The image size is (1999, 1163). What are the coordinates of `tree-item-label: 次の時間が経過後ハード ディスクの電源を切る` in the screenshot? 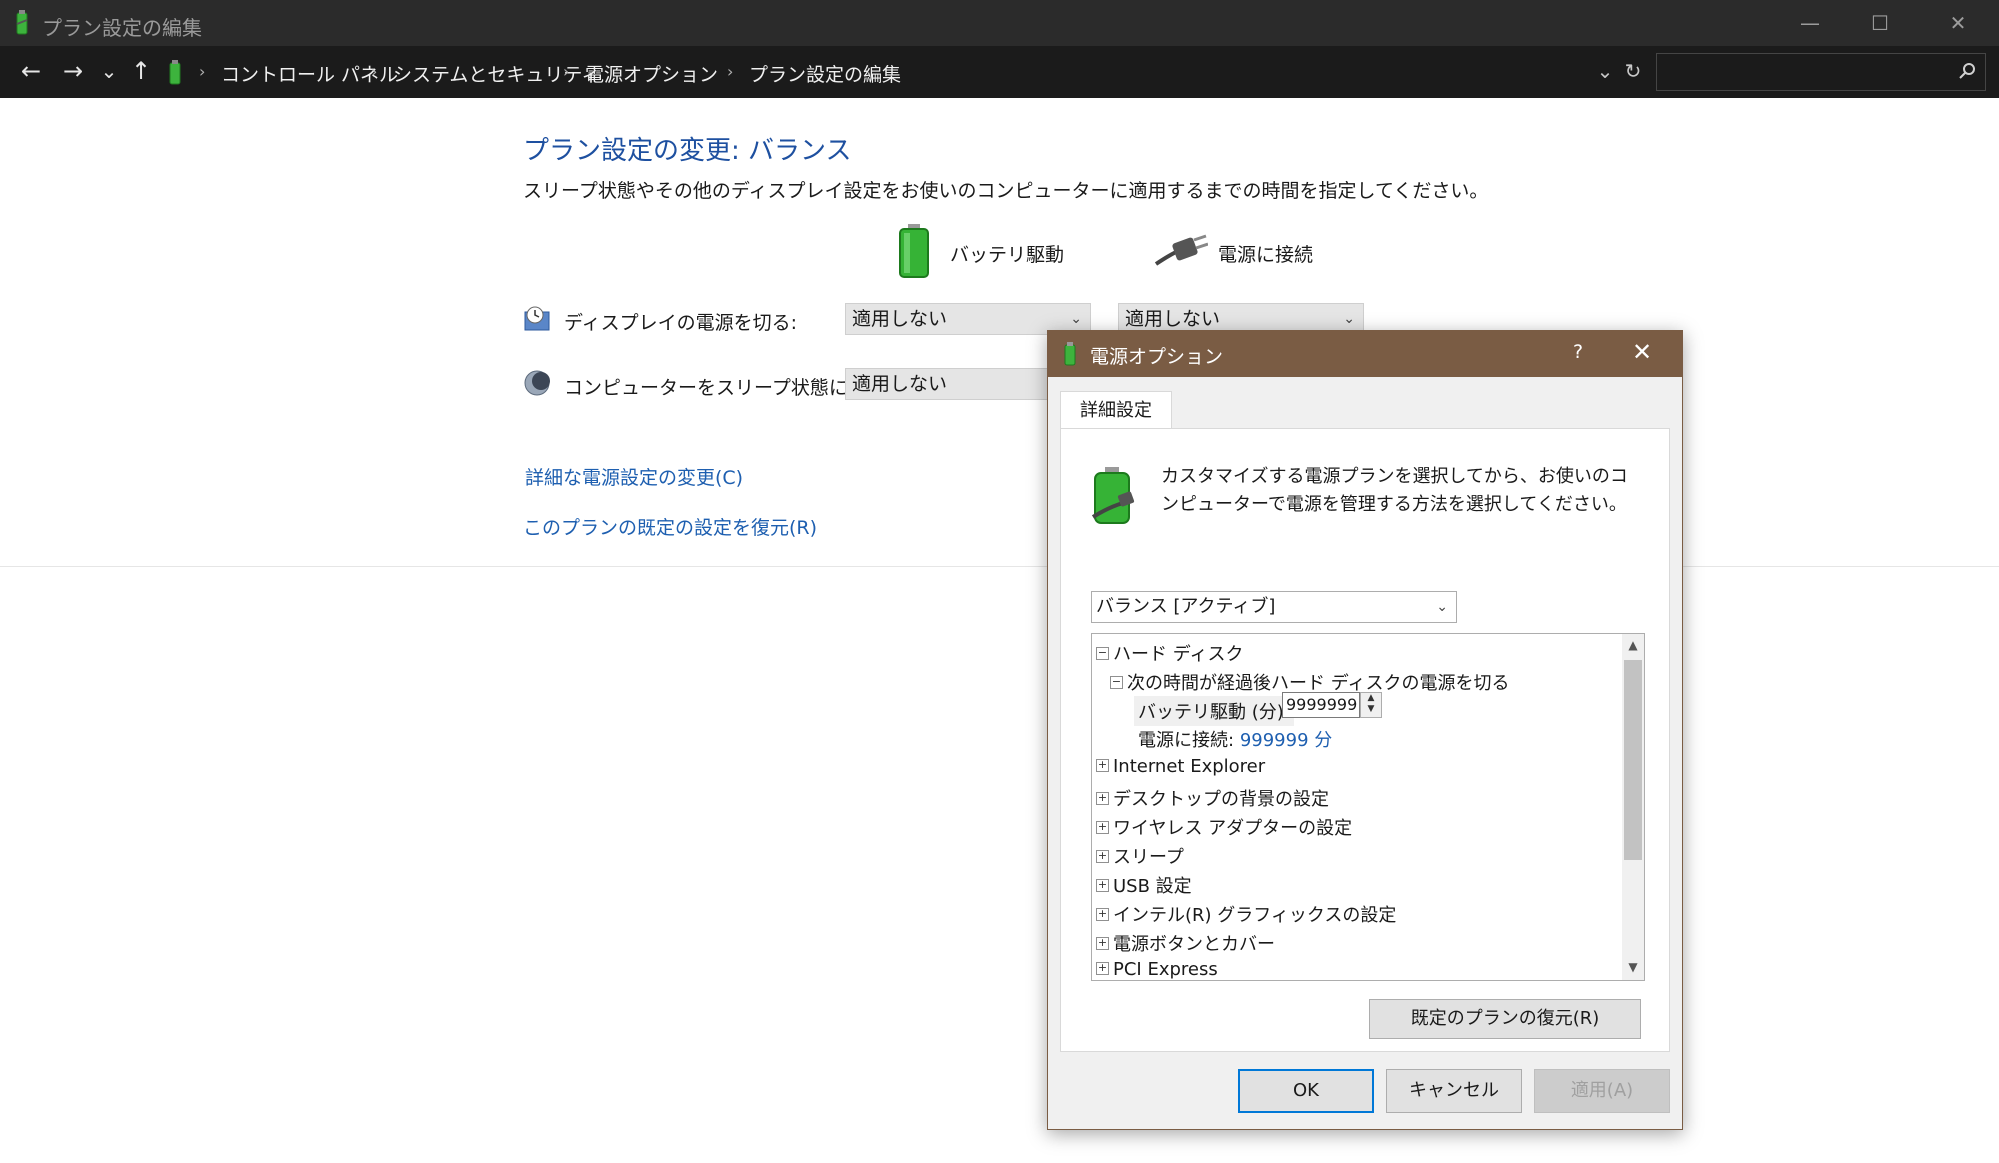 It's located at (1318, 683).